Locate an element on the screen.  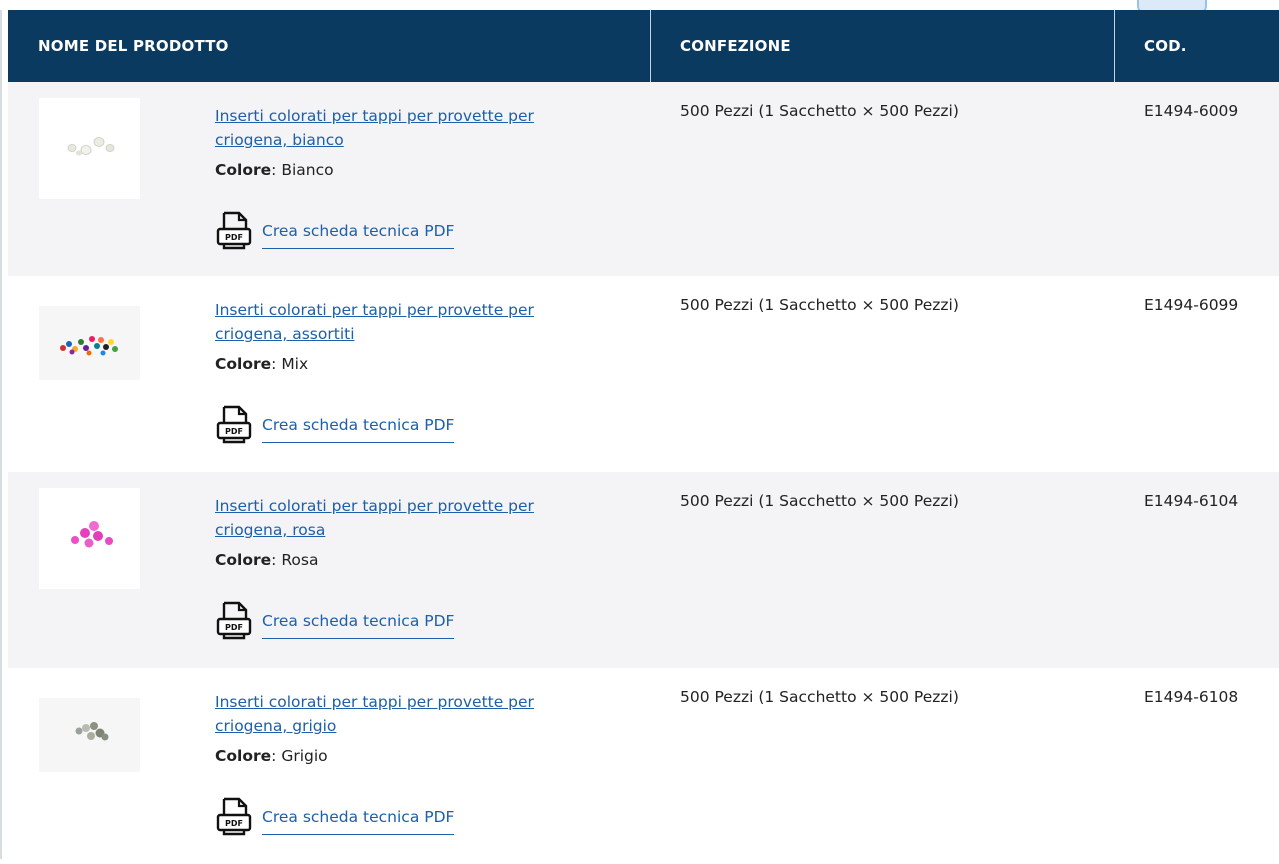
color-value: Bianco is located at coordinates (307, 170).